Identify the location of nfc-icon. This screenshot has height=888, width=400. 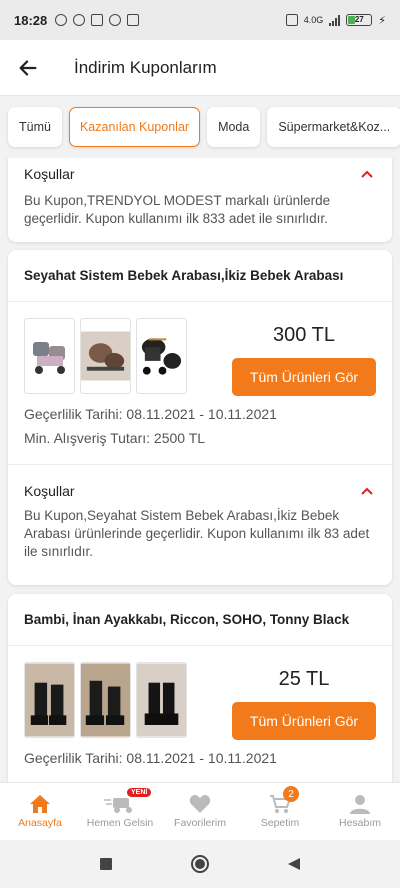
(291, 20).